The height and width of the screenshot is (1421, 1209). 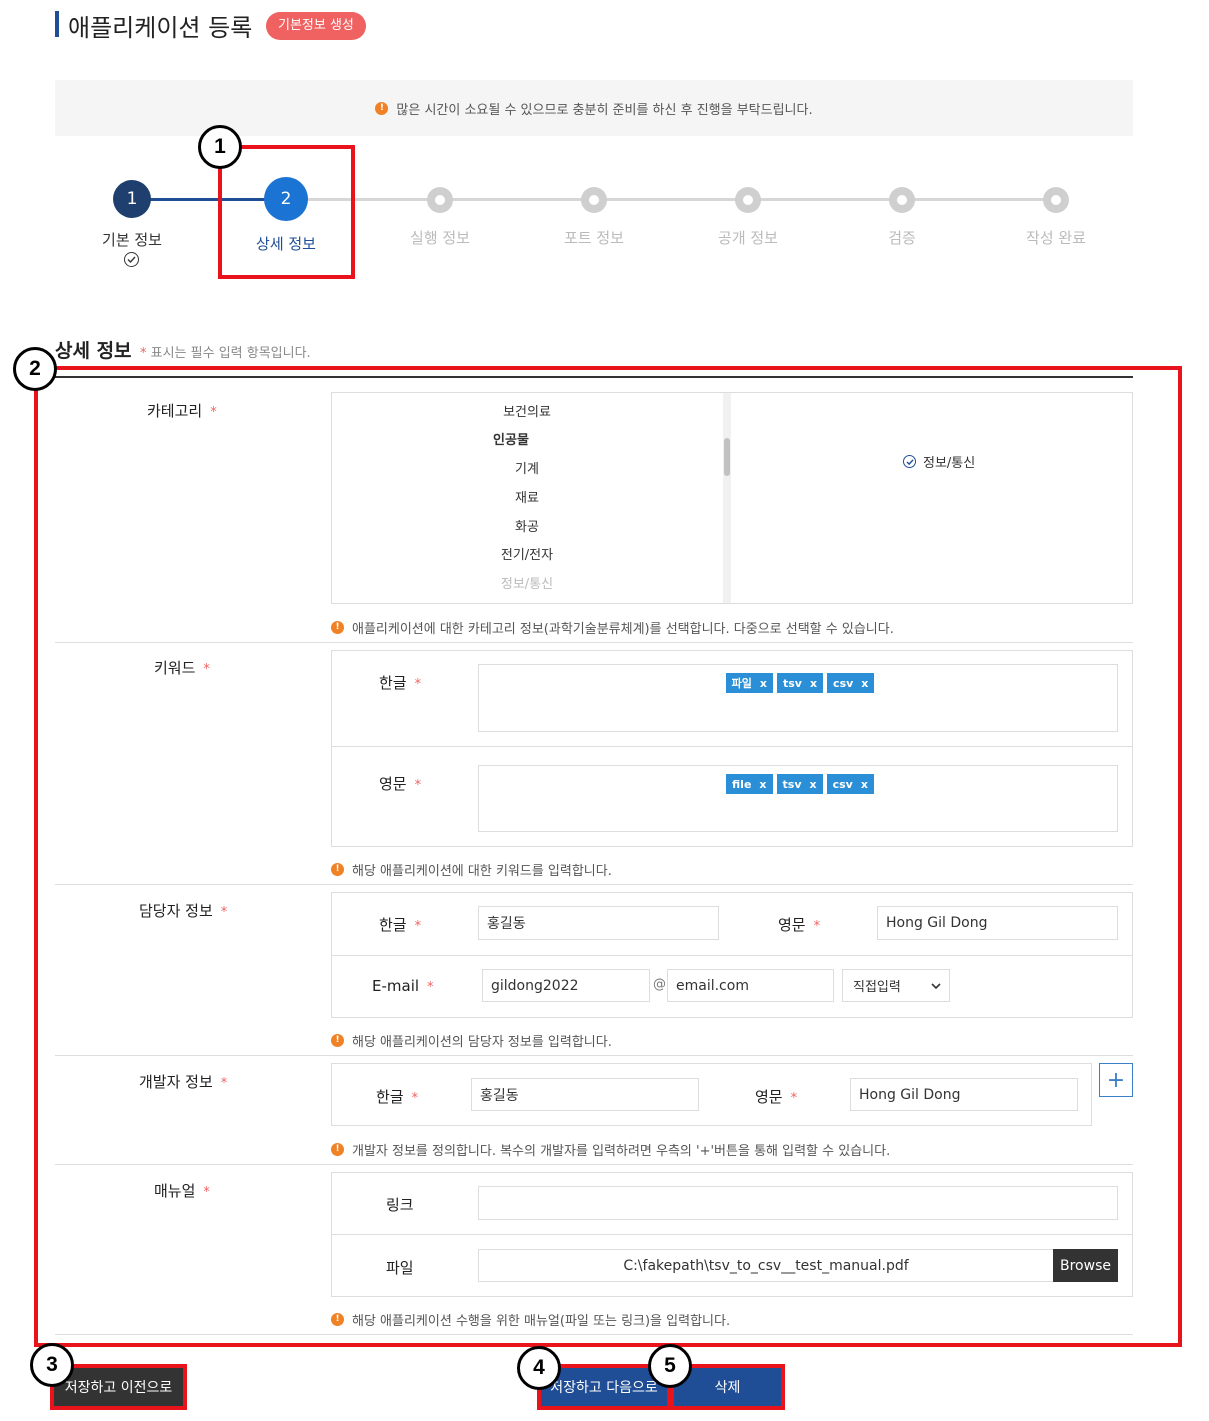 I want to click on keyword-helper: ! 해당 애플리케이션에 대한 키워드를 입력합니다., so click(x=471, y=869).